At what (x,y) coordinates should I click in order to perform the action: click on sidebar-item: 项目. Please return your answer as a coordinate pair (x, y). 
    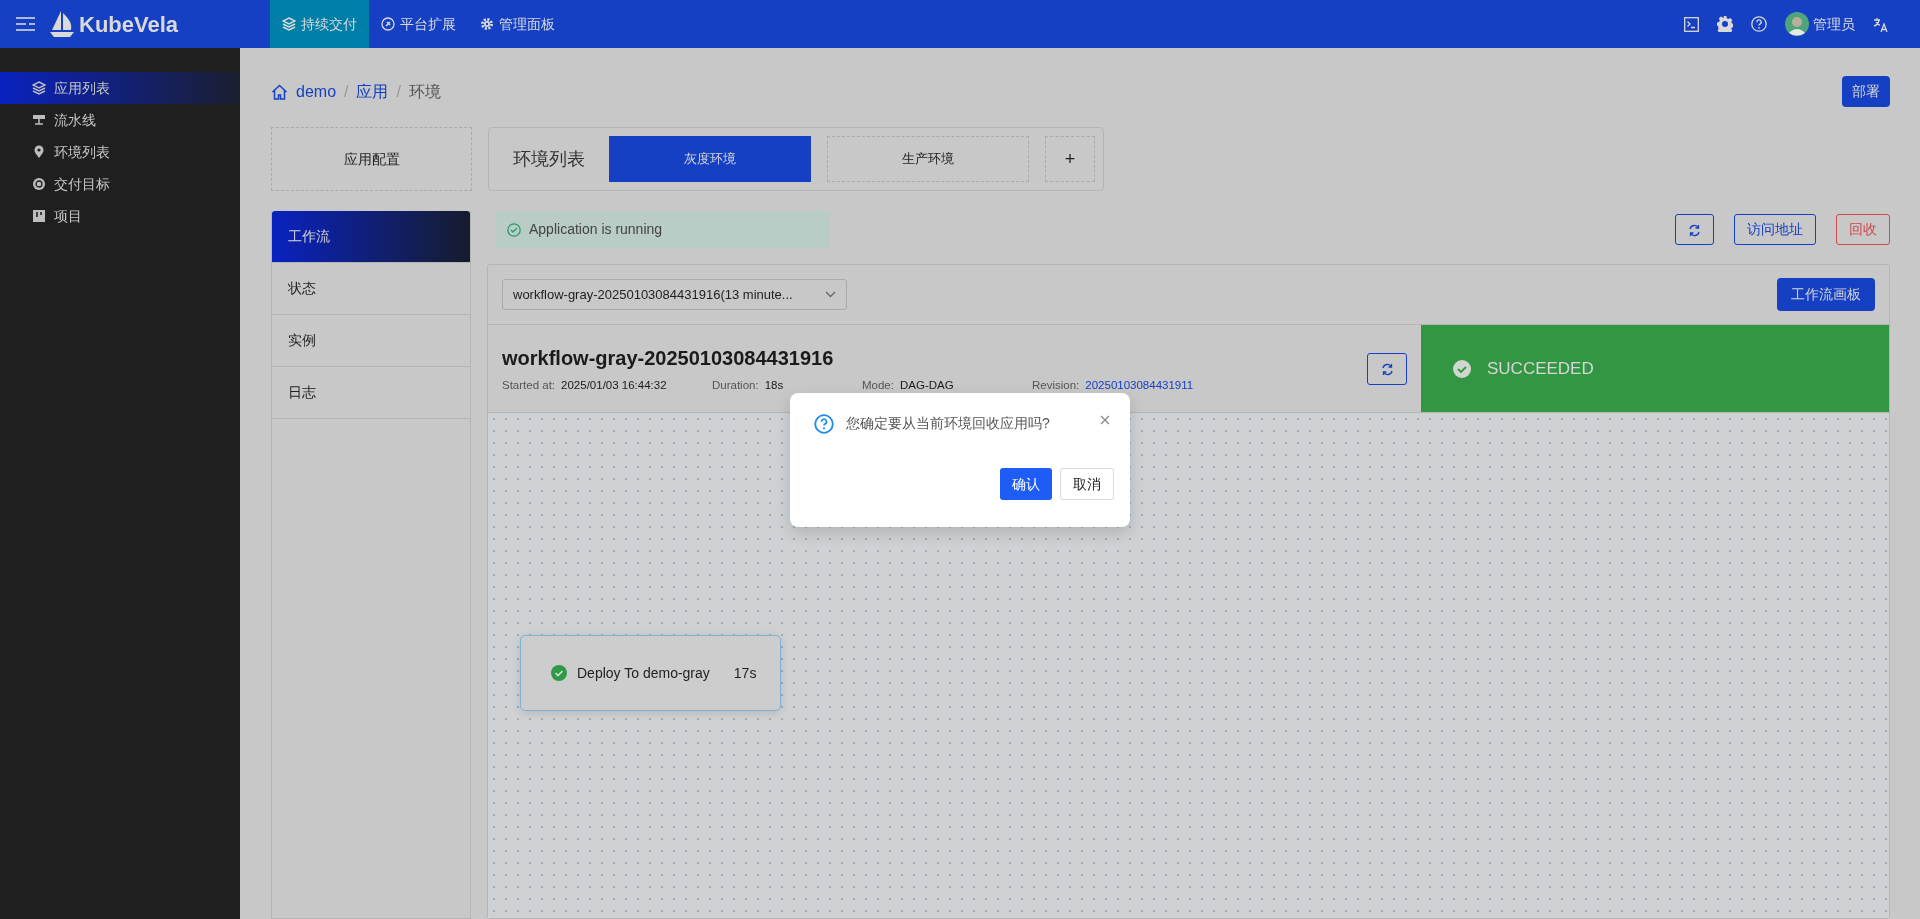
    Looking at the image, I should click on (120, 216).